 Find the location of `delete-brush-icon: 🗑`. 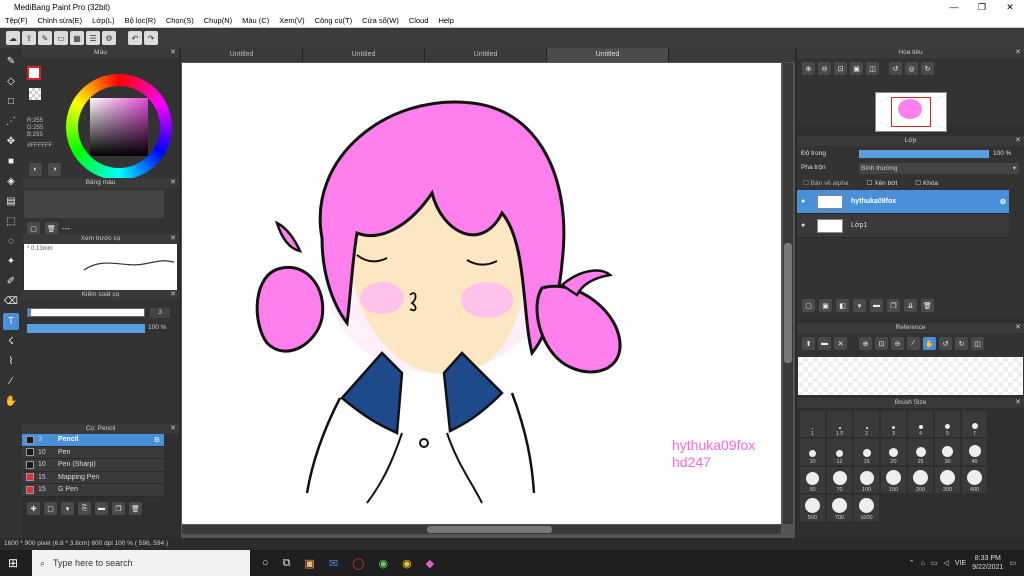

delete-brush-icon: 🗑 is located at coordinates (135, 508).